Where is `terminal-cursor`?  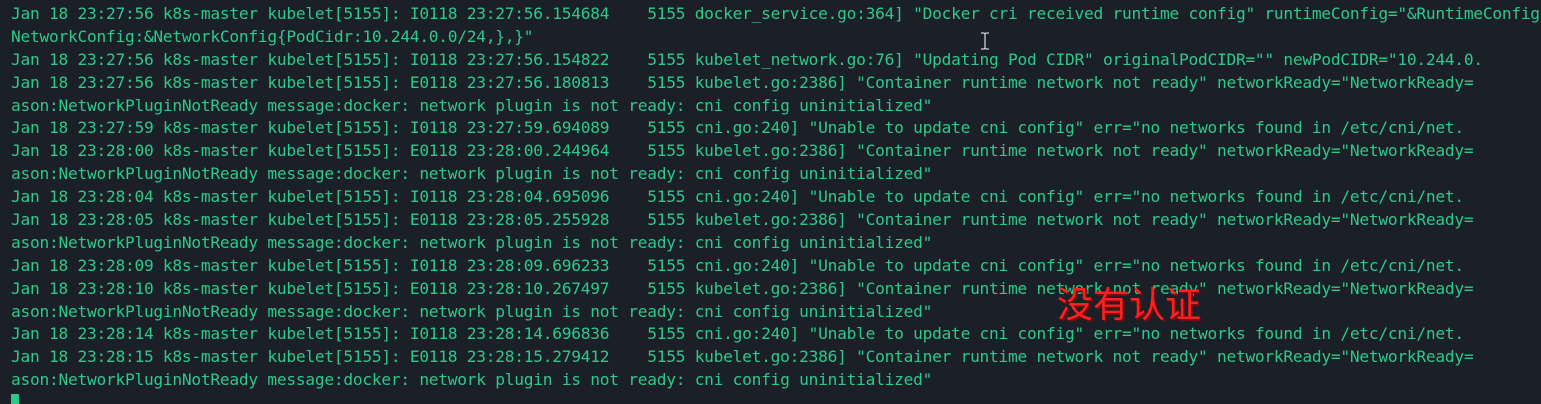 terminal-cursor is located at coordinates (15, 399).